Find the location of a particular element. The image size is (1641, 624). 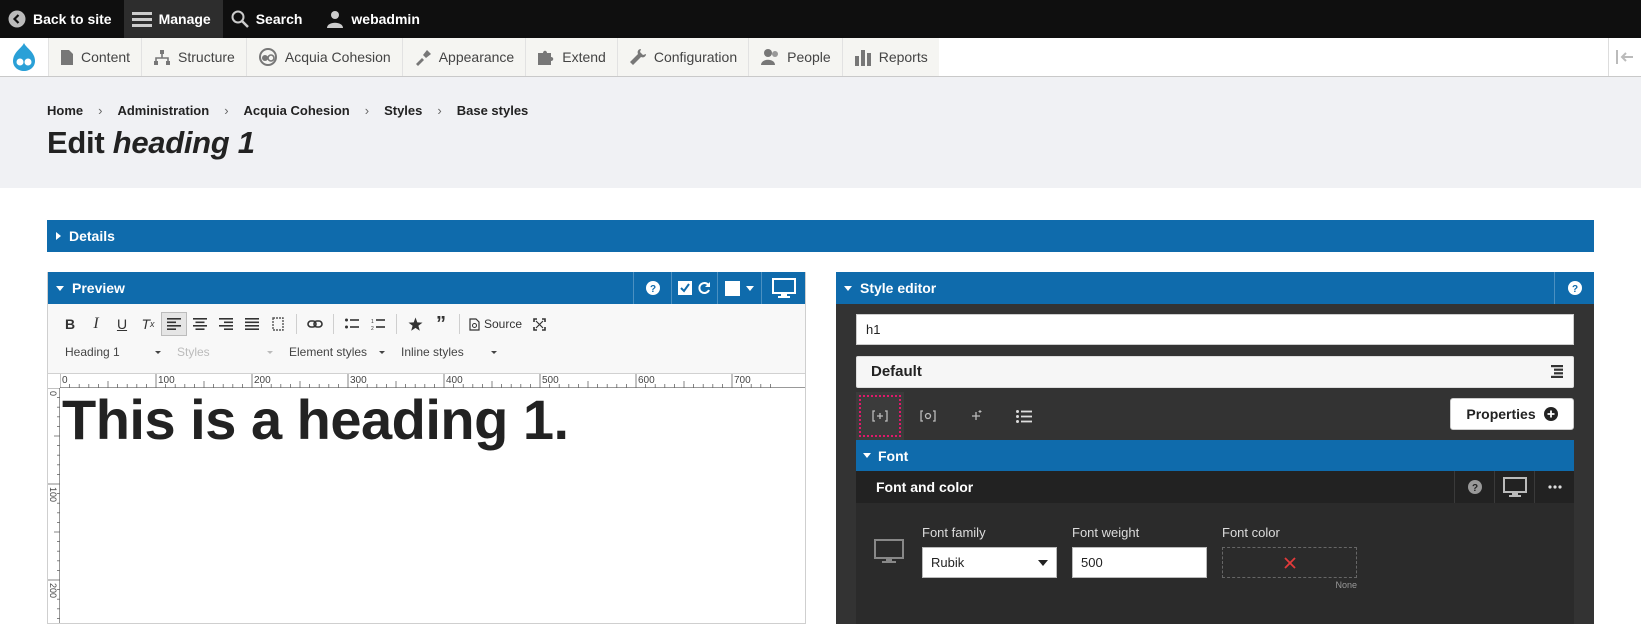

font-weight-input: 500 is located at coordinates (1139, 562).